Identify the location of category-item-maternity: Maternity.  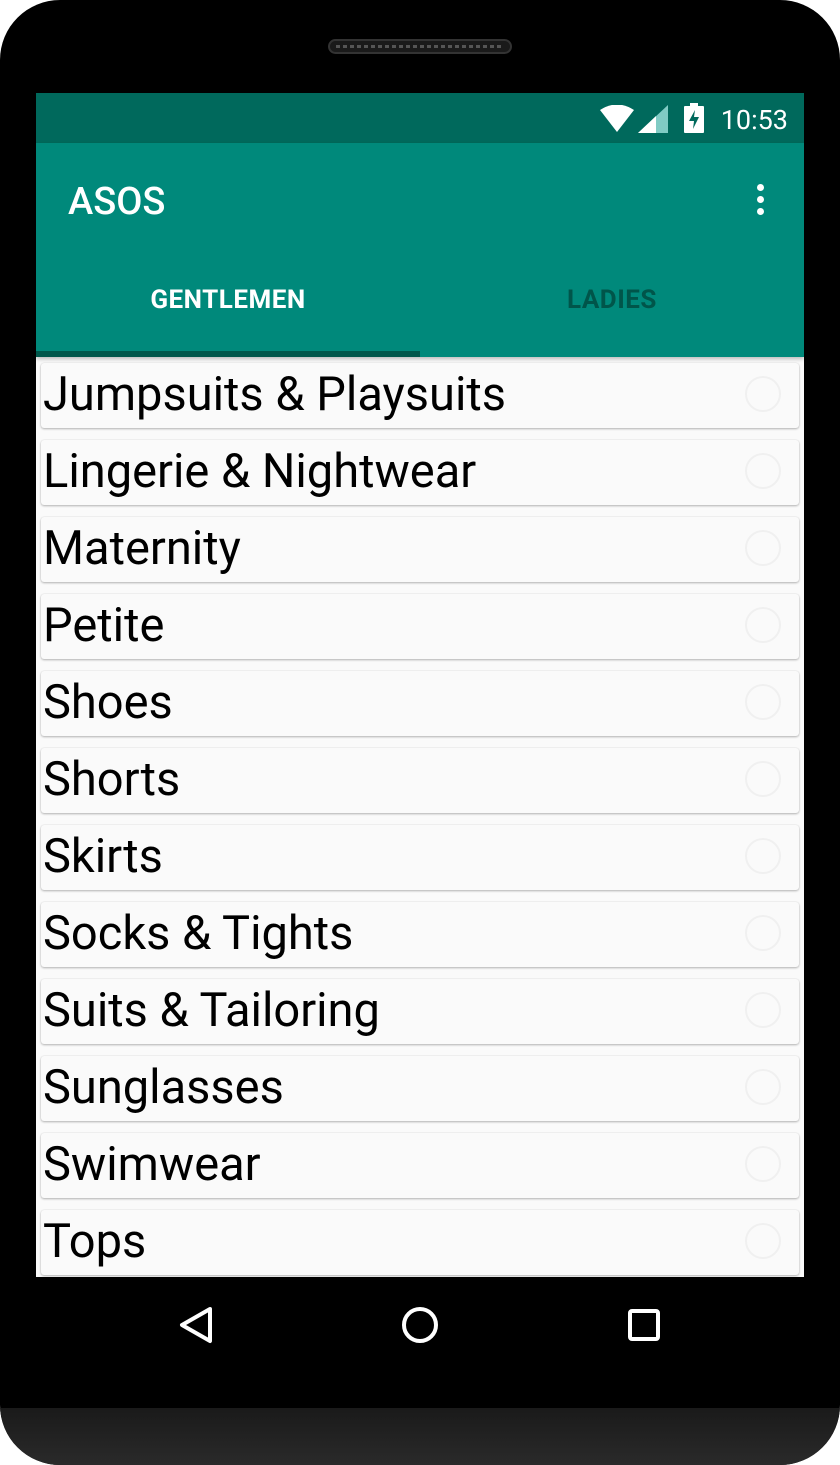
(420, 549).